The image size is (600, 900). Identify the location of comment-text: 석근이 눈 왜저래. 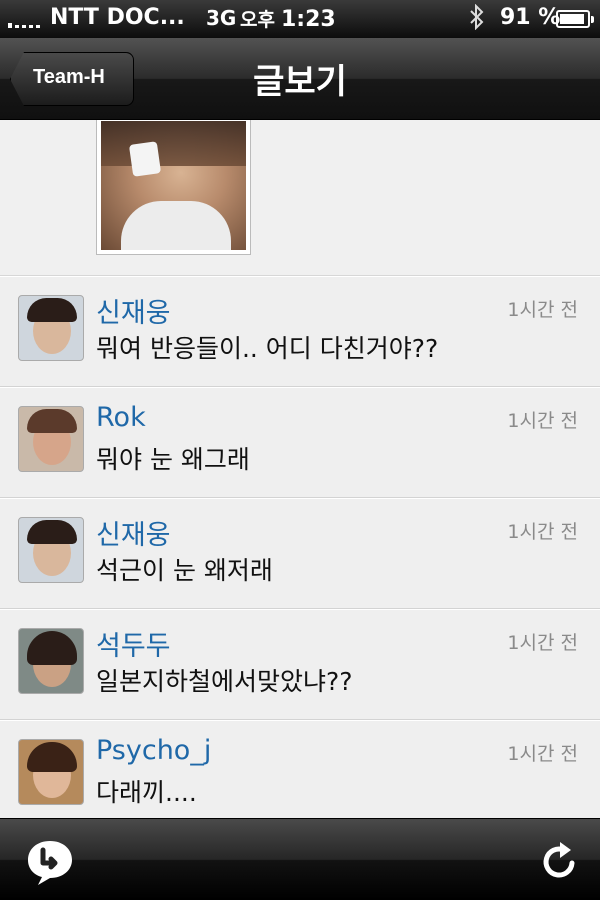
(184, 570).